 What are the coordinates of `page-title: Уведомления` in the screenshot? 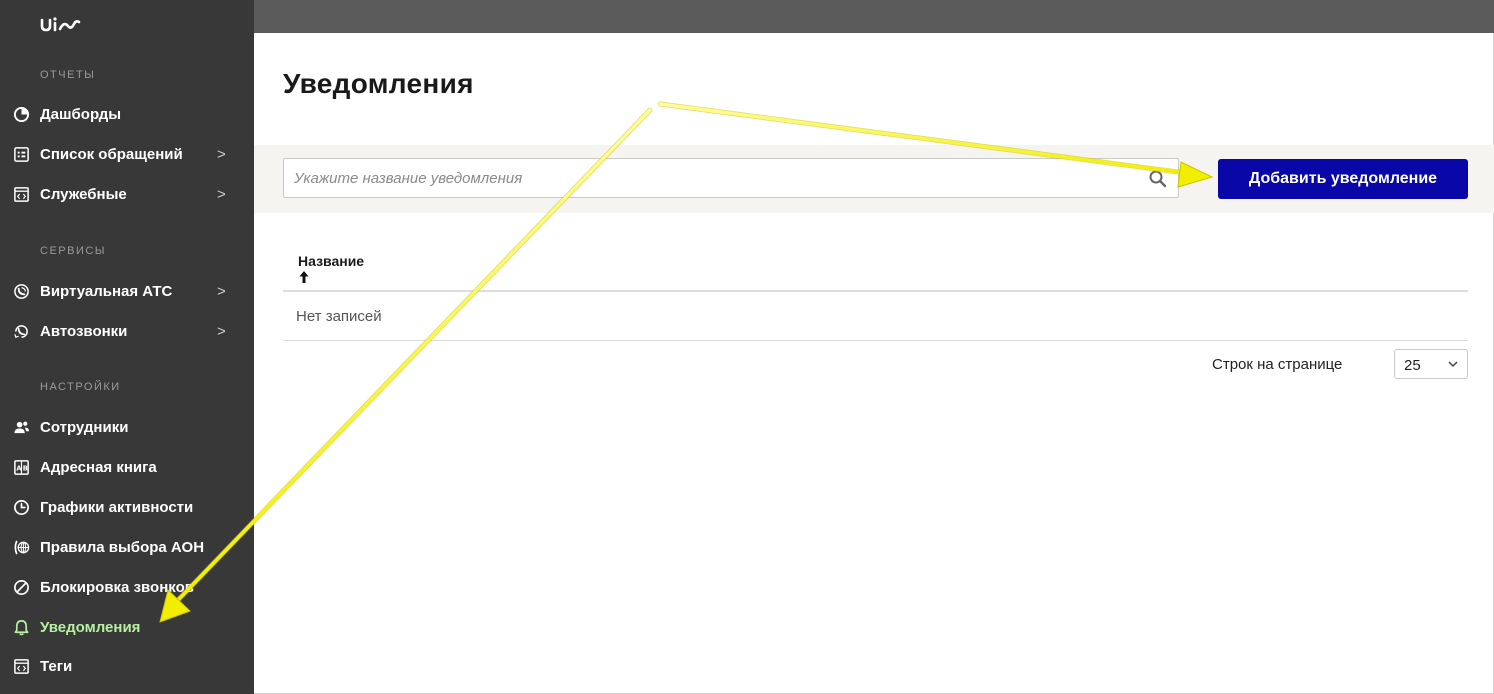 It's located at (378, 83).